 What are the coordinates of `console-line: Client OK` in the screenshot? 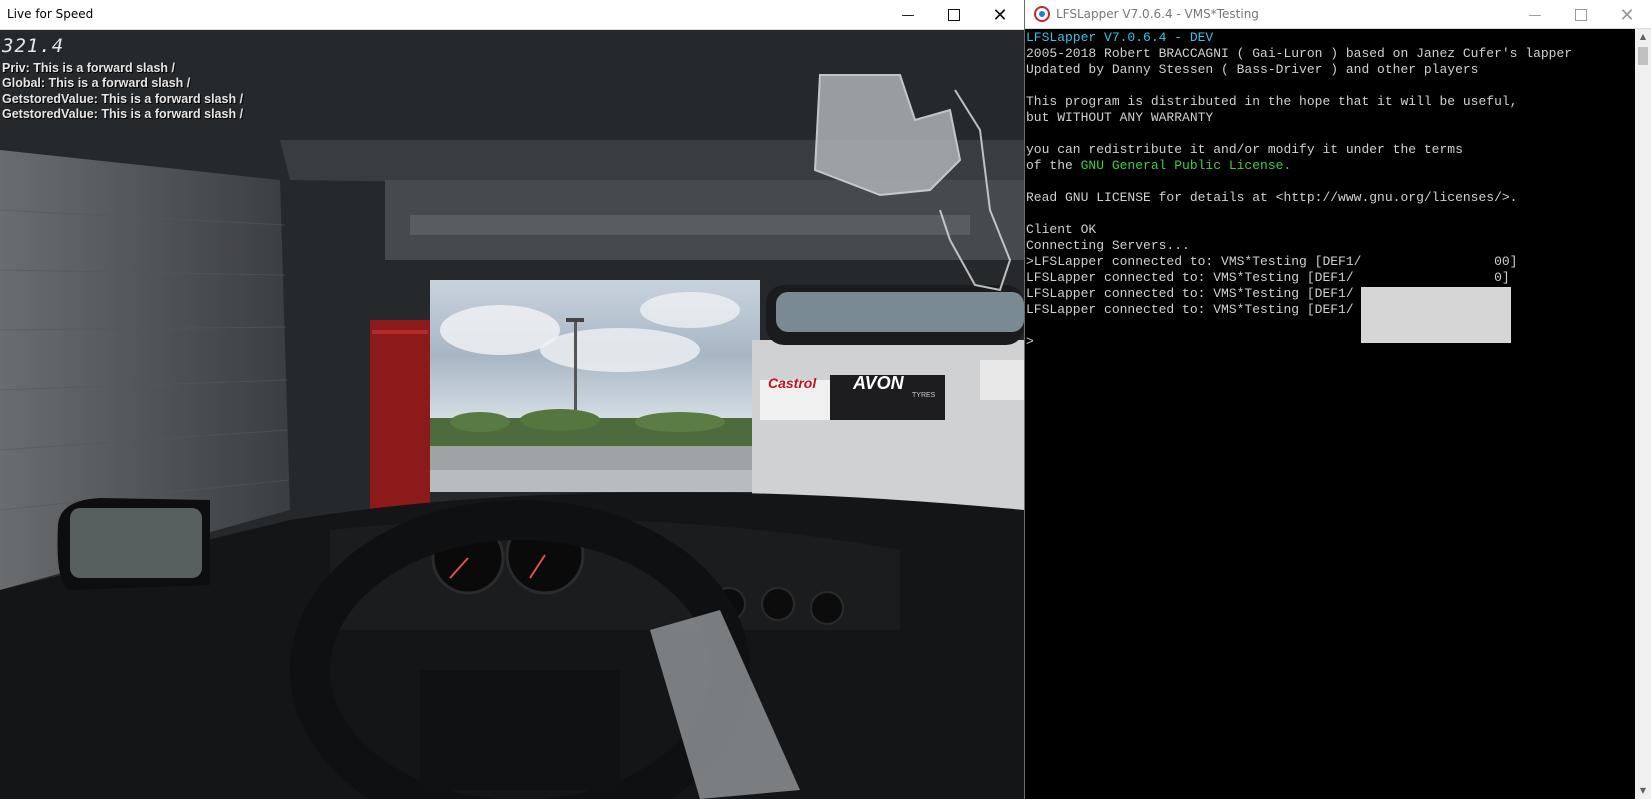 It's located at (1061, 229).